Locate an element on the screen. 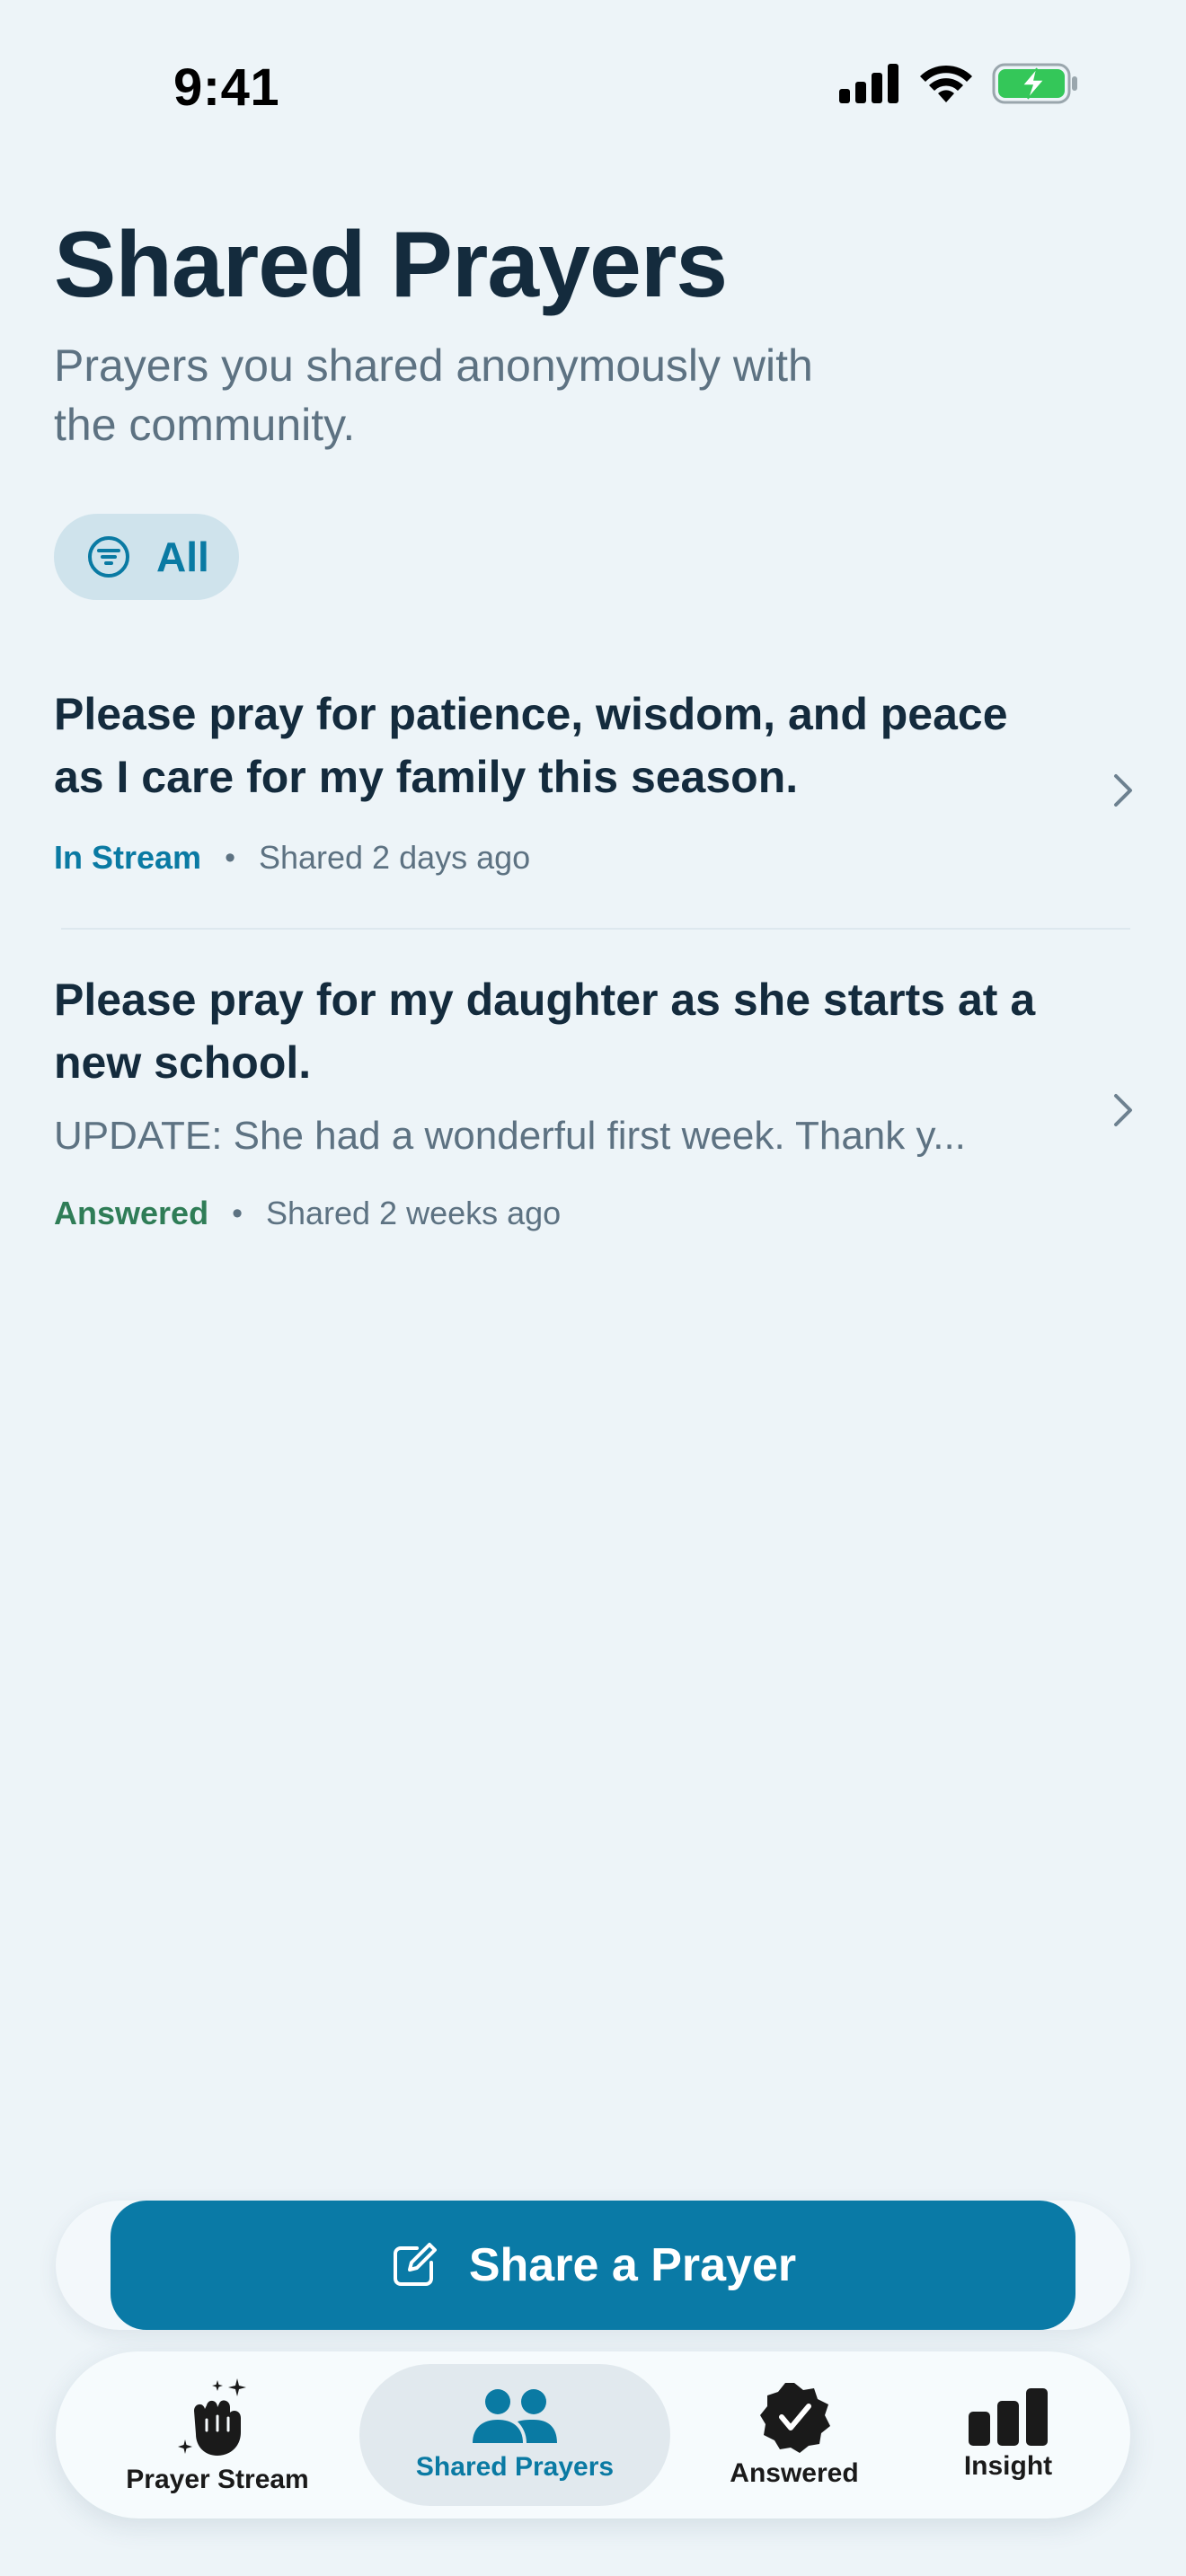 This screenshot has width=1186, height=2576. tab-prayer-stream: Prayer Stream is located at coordinates (217, 2435).